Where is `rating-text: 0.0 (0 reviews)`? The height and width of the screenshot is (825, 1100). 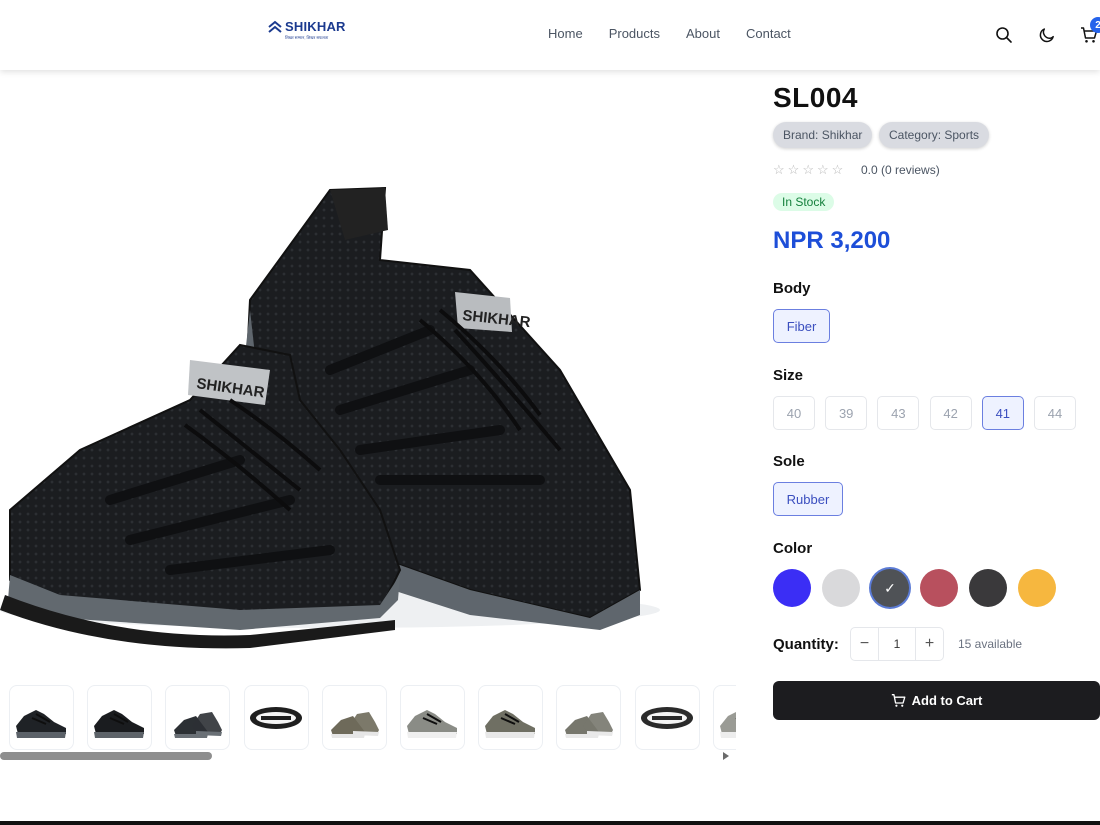 rating-text: 0.0 (0 reviews) is located at coordinates (900, 170).